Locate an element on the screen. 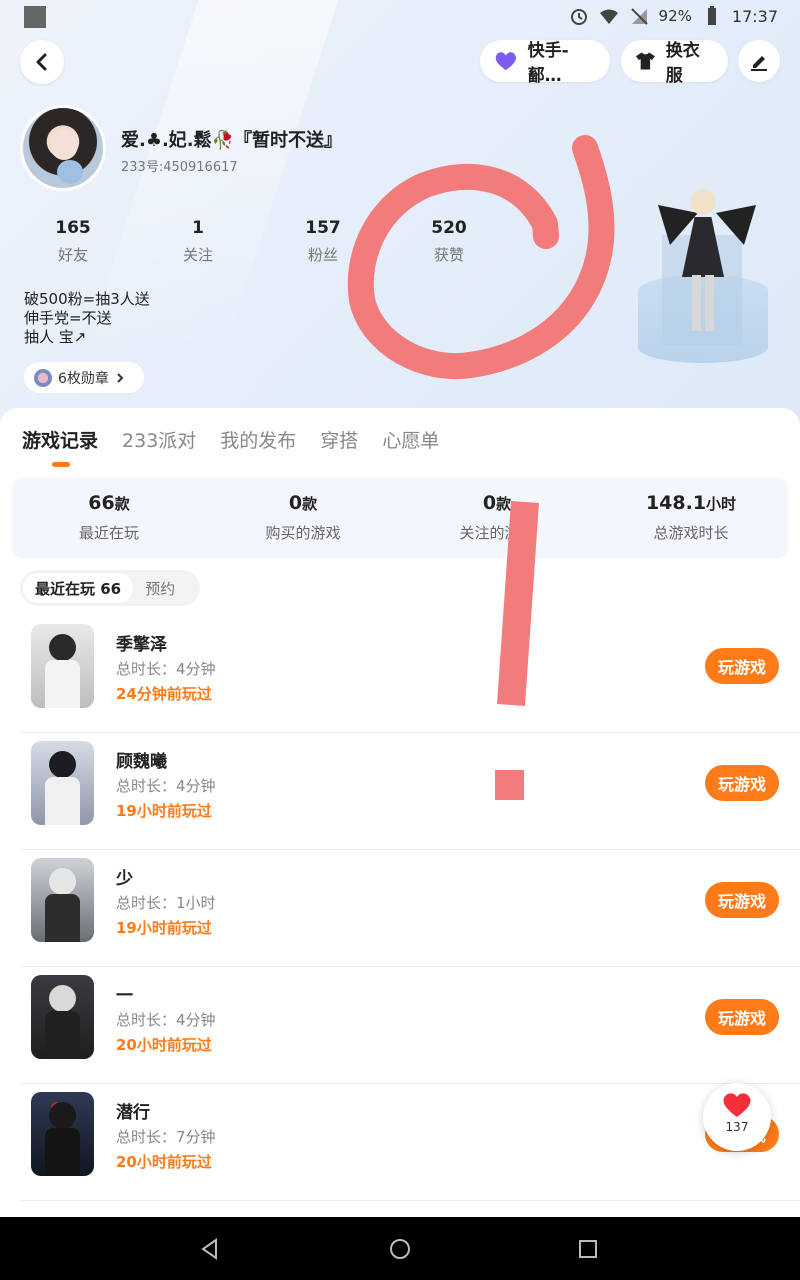 The image size is (800, 1280). character-head is located at coordinates (703, 202).